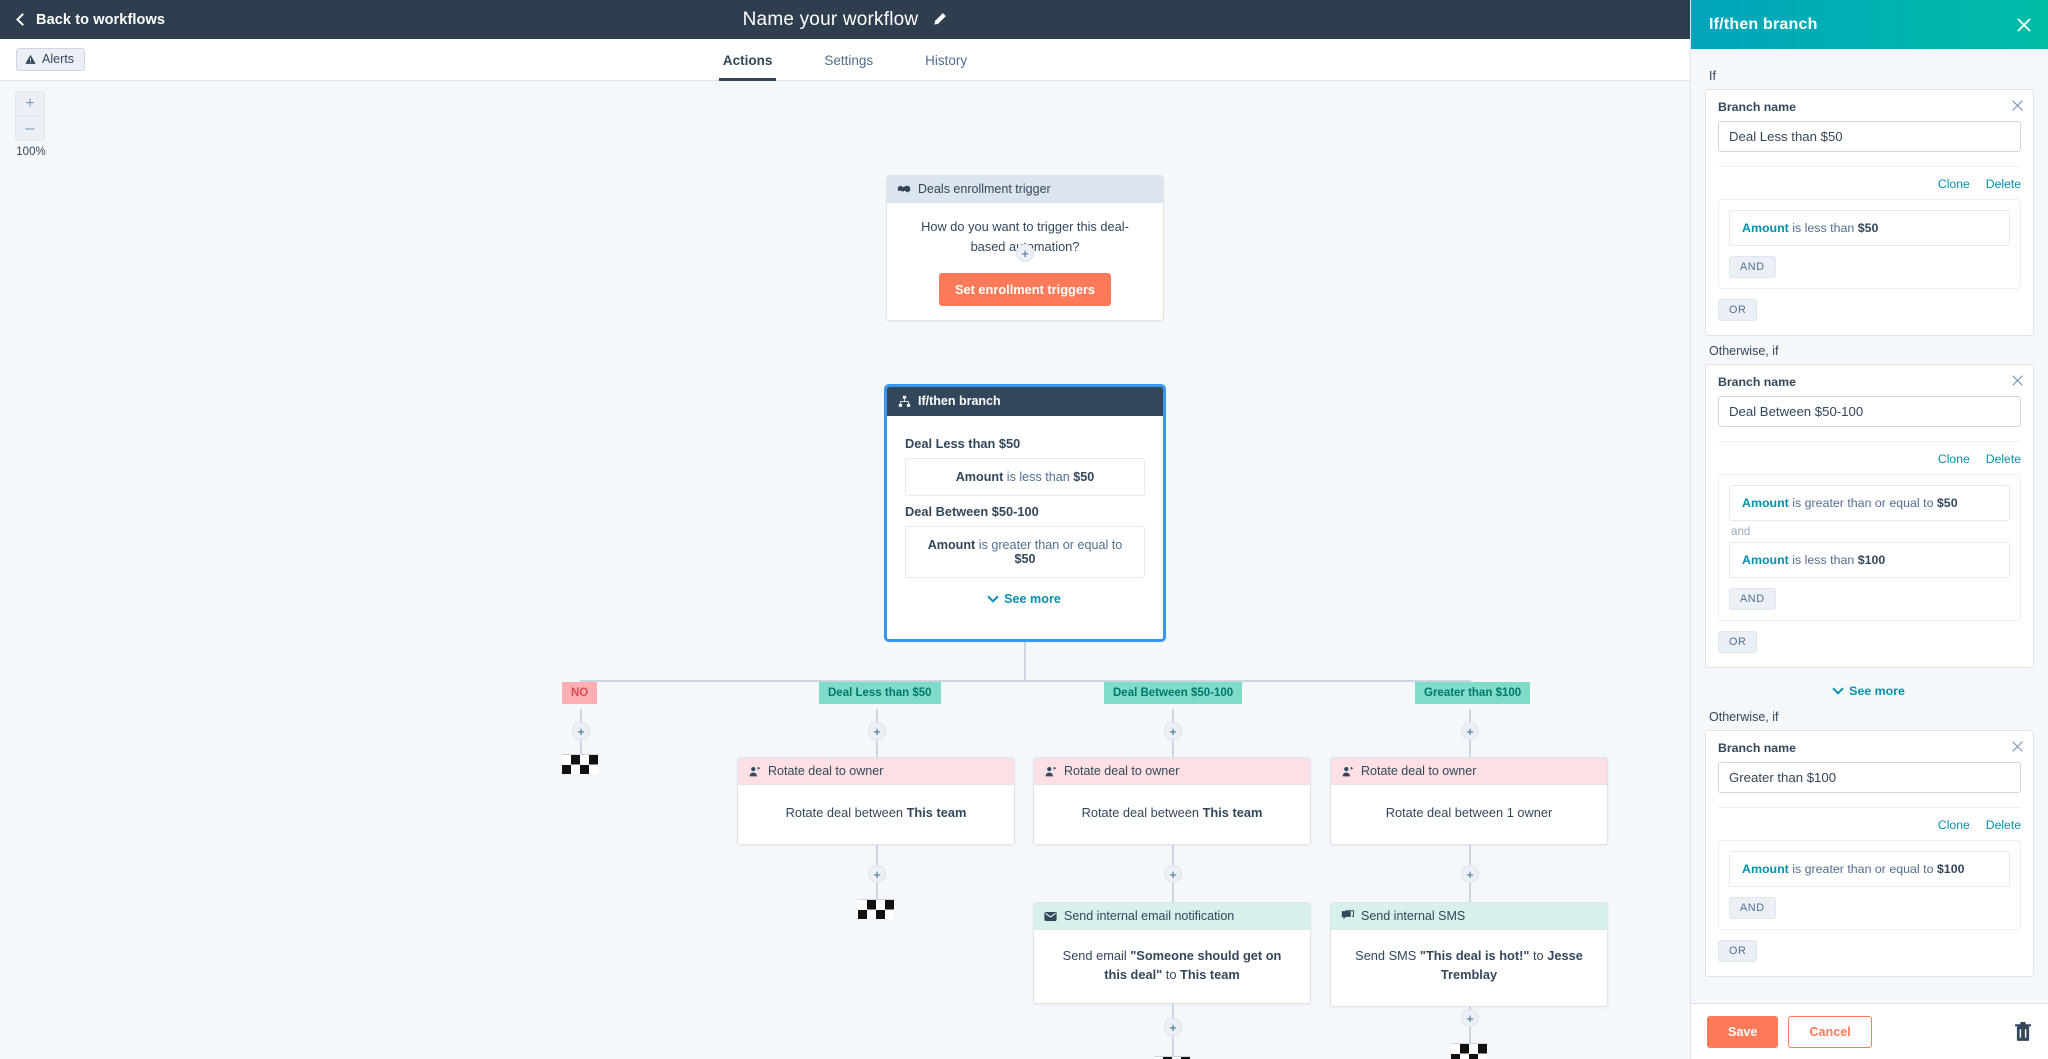 This screenshot has height=1059, width=2048. What do you see at coordinates (101, 19) in the screenshot?
I see `back-to-workflows-label: Back to workflows` at bounding box center [101, 19].